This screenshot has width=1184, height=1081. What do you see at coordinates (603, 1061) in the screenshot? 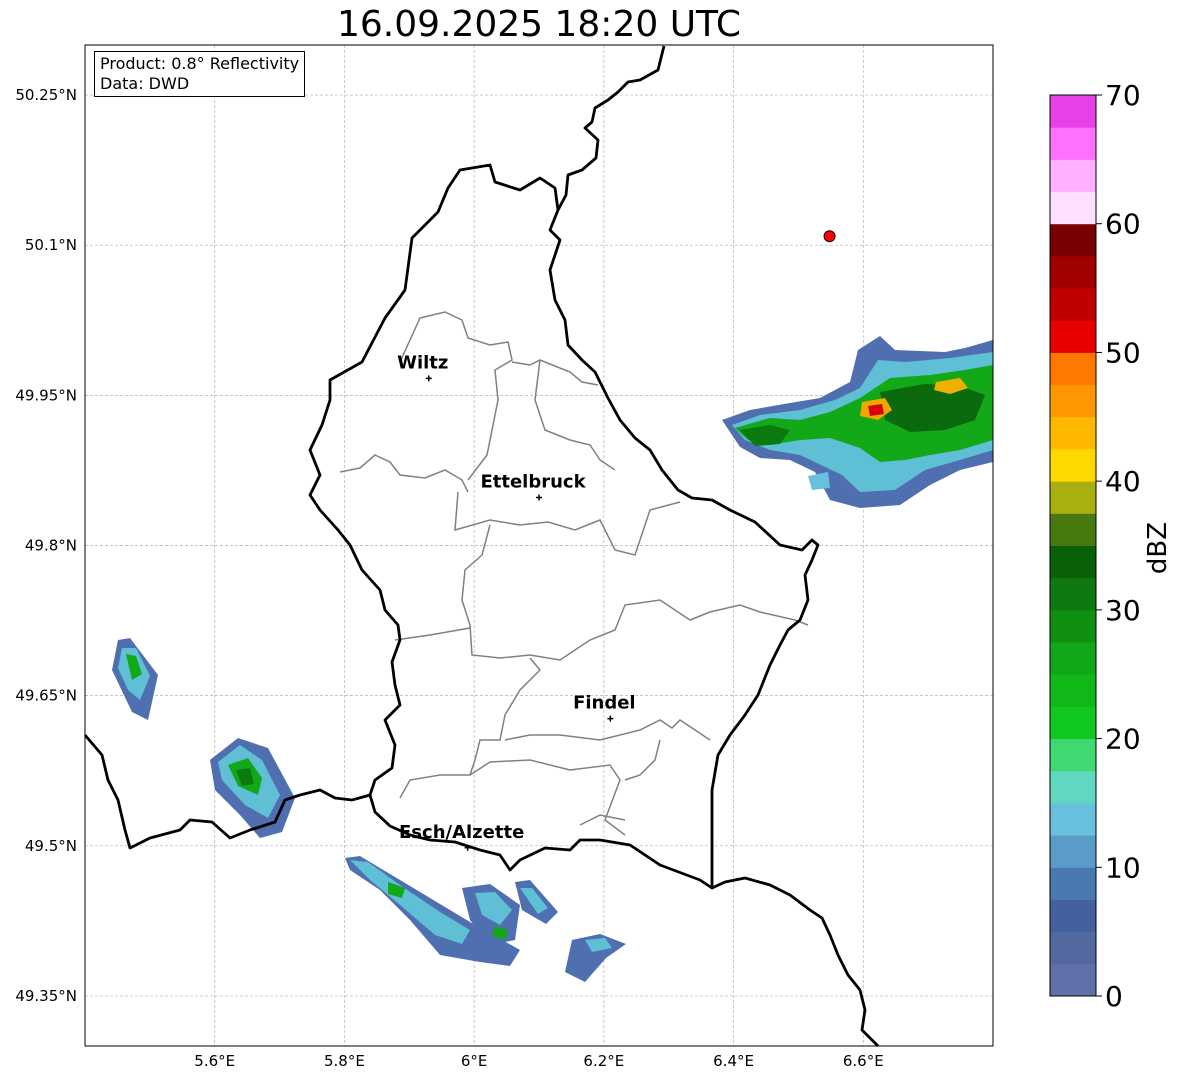
I see `lon-tick-label: 6.2°E` at bounding box center [603, 1061].